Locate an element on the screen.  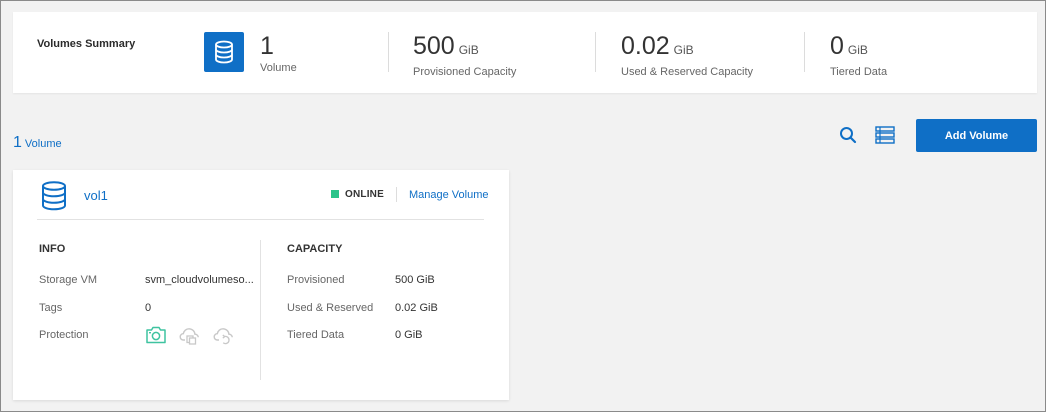
protection-label: Protection is located at coordinates (64, 335).